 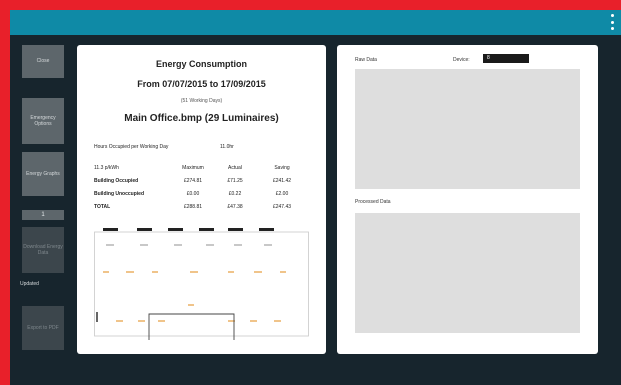 What do you see at coordinates (189, 245) in the screenshot?
I see `luminaire-marks-row1` at bounding box center [189, 245].